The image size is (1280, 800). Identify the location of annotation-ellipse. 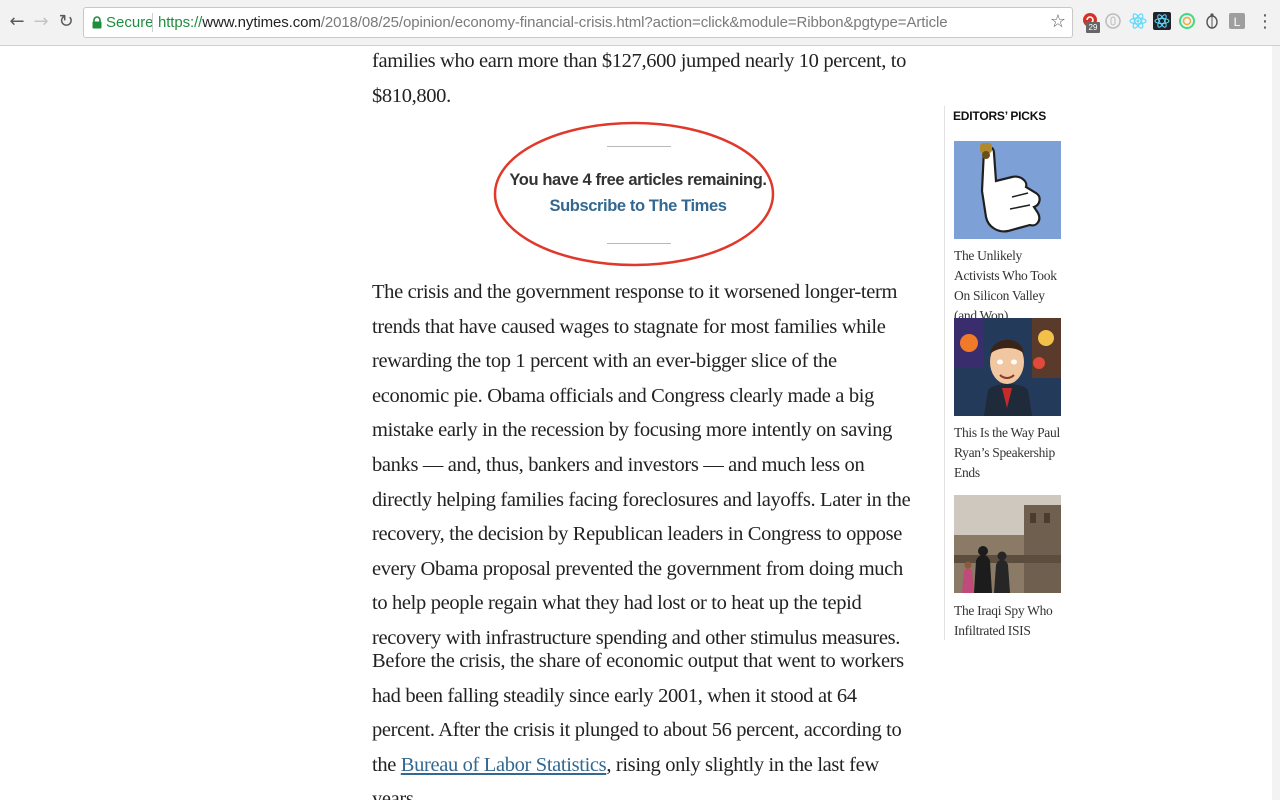
(634, 194).